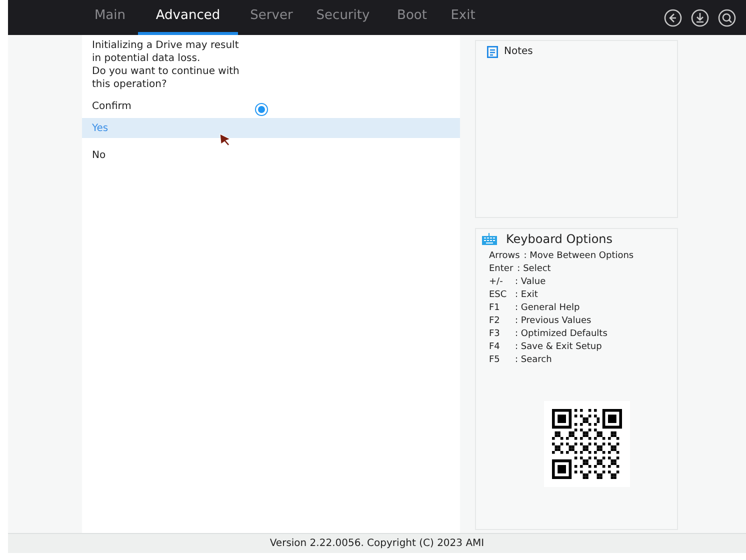 The image size is (746, 560). I want to click on key-name: +/-, so click(496, 282).